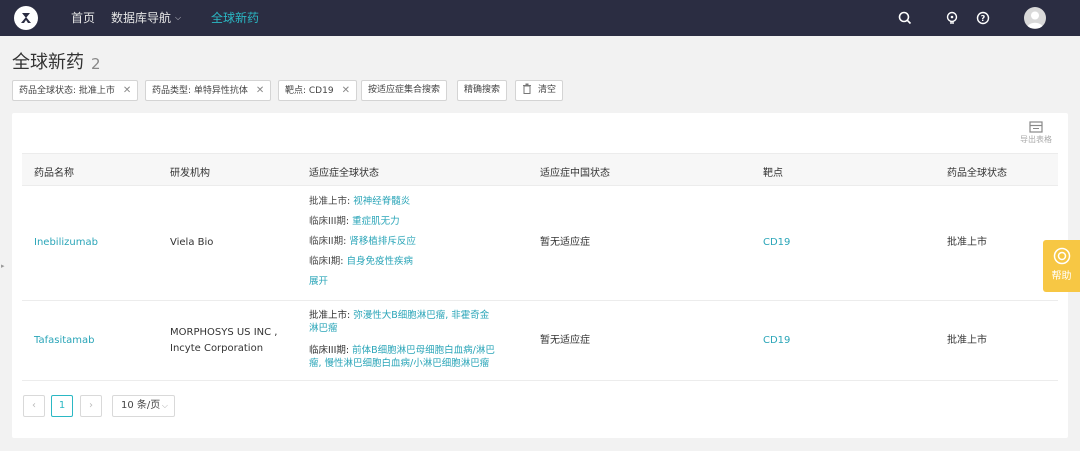 The image size is (1080, 451). What do you see at coordinates (977, 171) in the screenshot?
I see `col-global-drug-status: 药品全球状态` at bounding box center [977, 171].